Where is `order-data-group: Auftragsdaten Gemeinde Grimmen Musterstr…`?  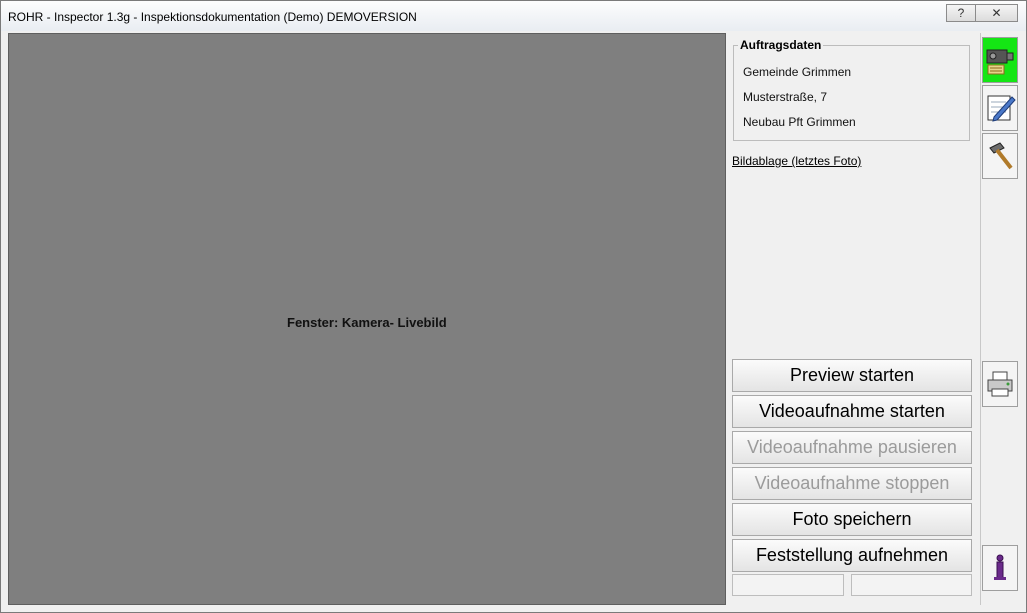 order-data-group: Auftragsdaten Gemeinde Grimmen Musterstr… is located at coordinates (851, 89).